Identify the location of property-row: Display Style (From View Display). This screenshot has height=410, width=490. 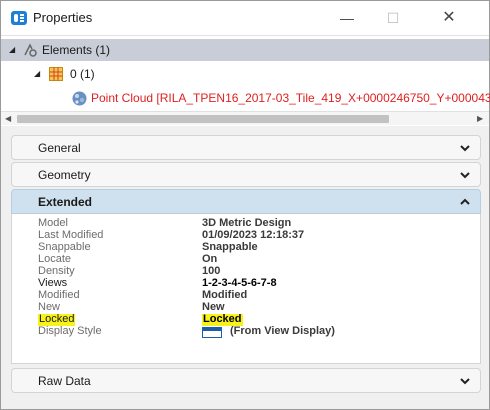
(246, 331).